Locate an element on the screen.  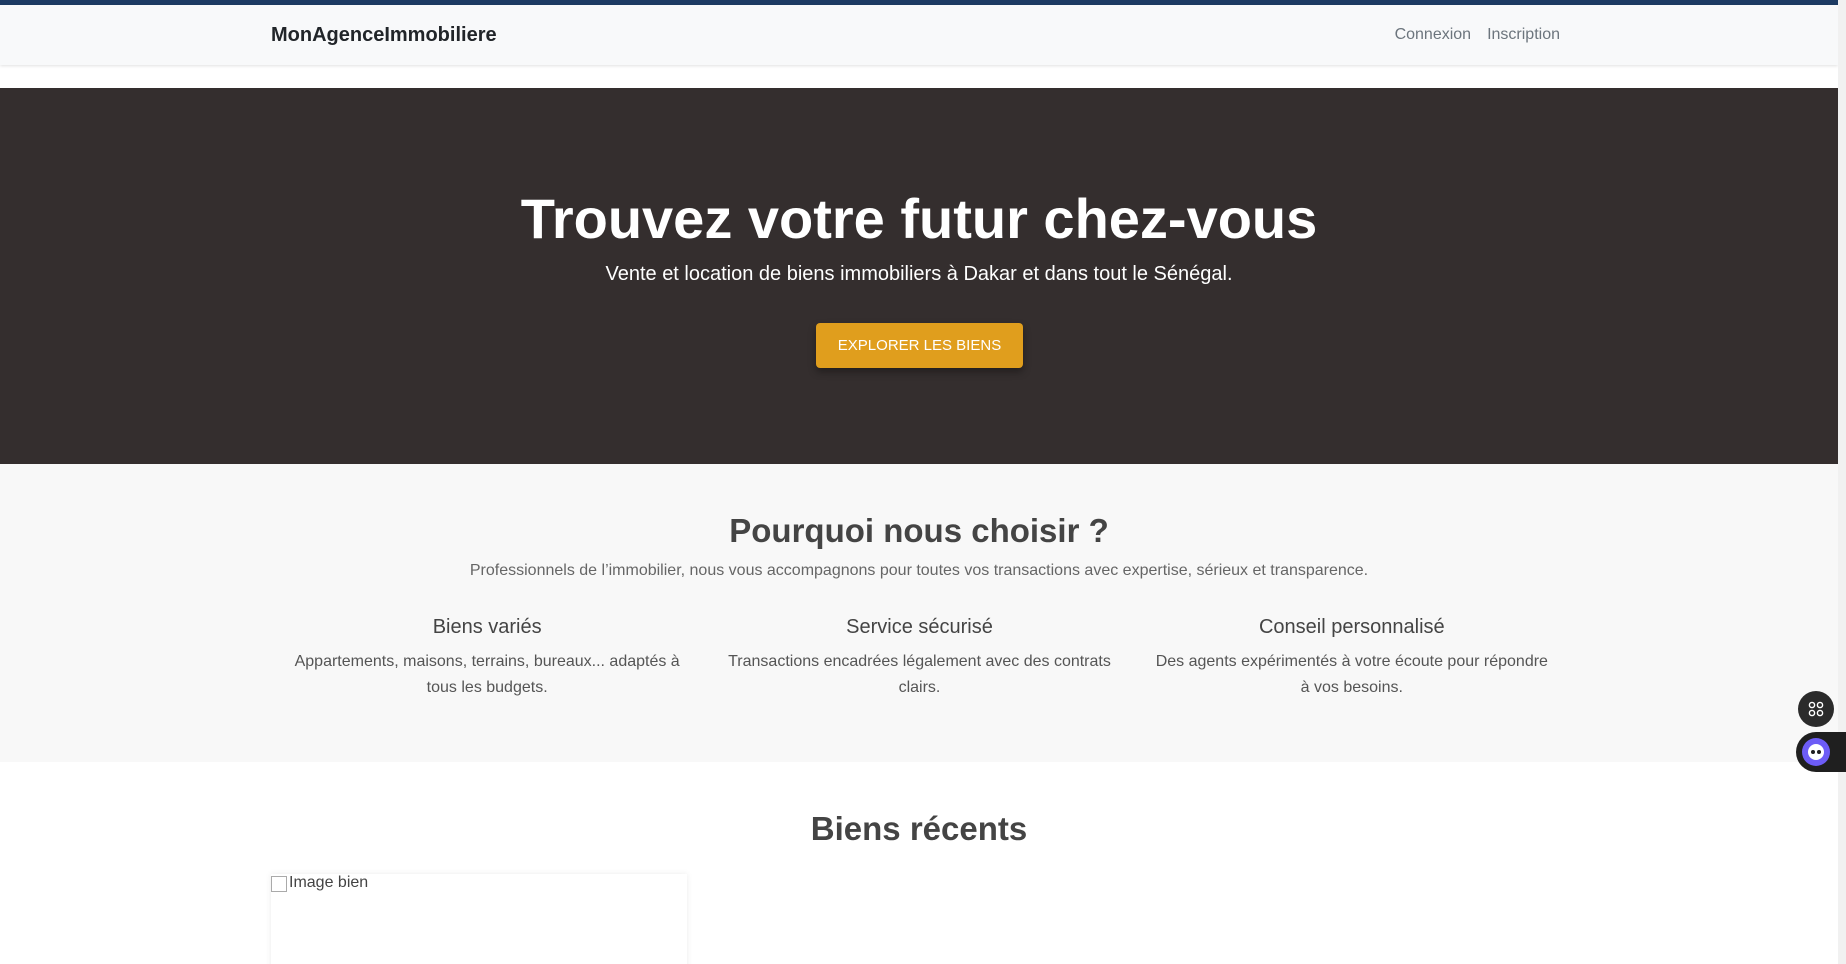
property-image: Image bien is located at coordinates (479, 883).